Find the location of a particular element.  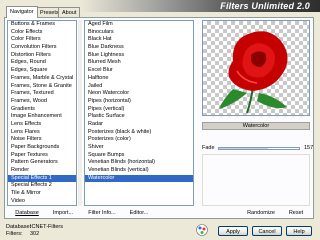

category-item: Special Effects 2 is located at coordinates (42, 186).